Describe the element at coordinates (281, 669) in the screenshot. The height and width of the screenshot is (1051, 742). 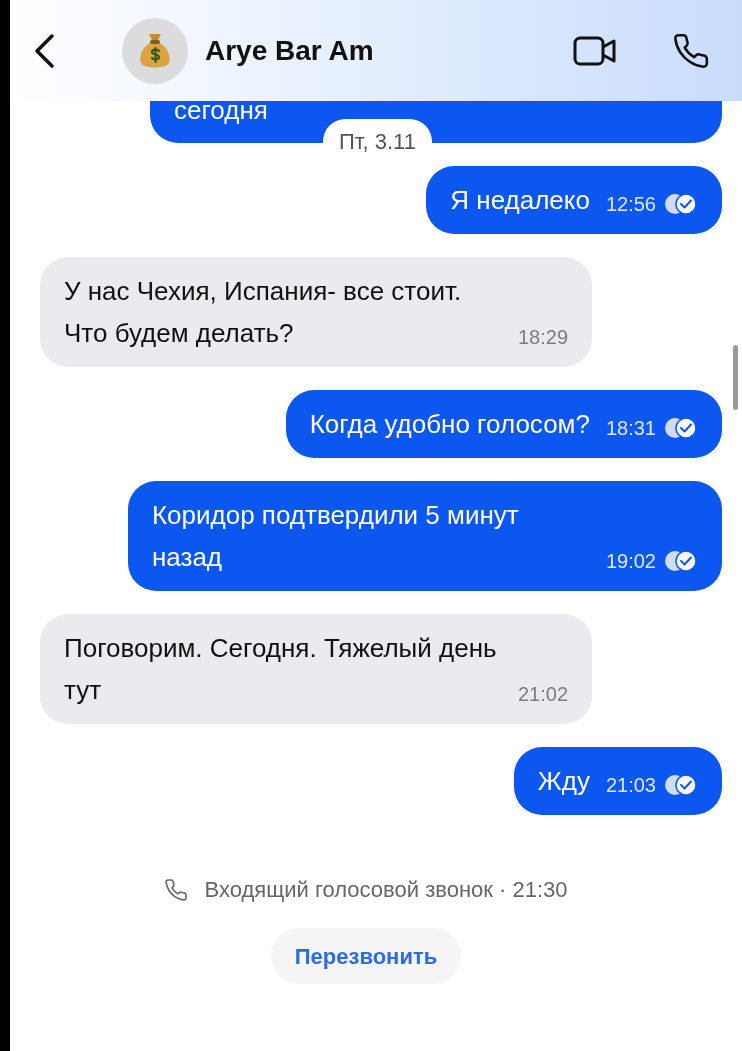
I see `message-text: Поговорим. Сегодня. Тяжелый день тут` at that location.